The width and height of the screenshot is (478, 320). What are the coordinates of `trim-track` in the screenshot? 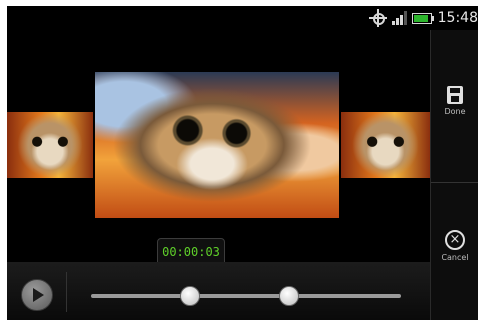 It's located at (246, 296).